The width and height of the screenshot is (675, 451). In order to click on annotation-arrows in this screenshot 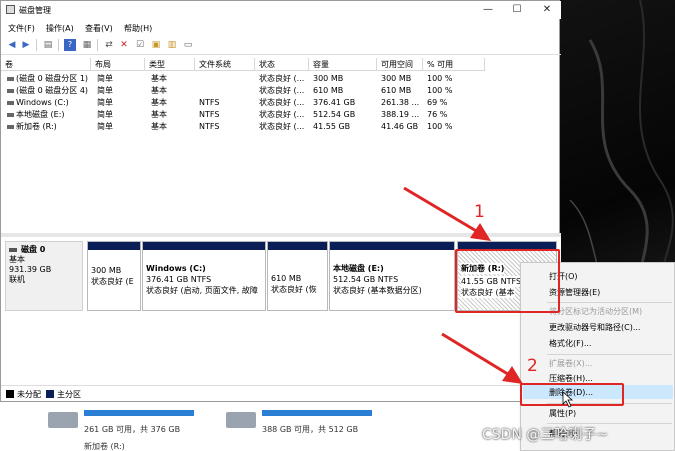, I will do `click(488, 297)`.